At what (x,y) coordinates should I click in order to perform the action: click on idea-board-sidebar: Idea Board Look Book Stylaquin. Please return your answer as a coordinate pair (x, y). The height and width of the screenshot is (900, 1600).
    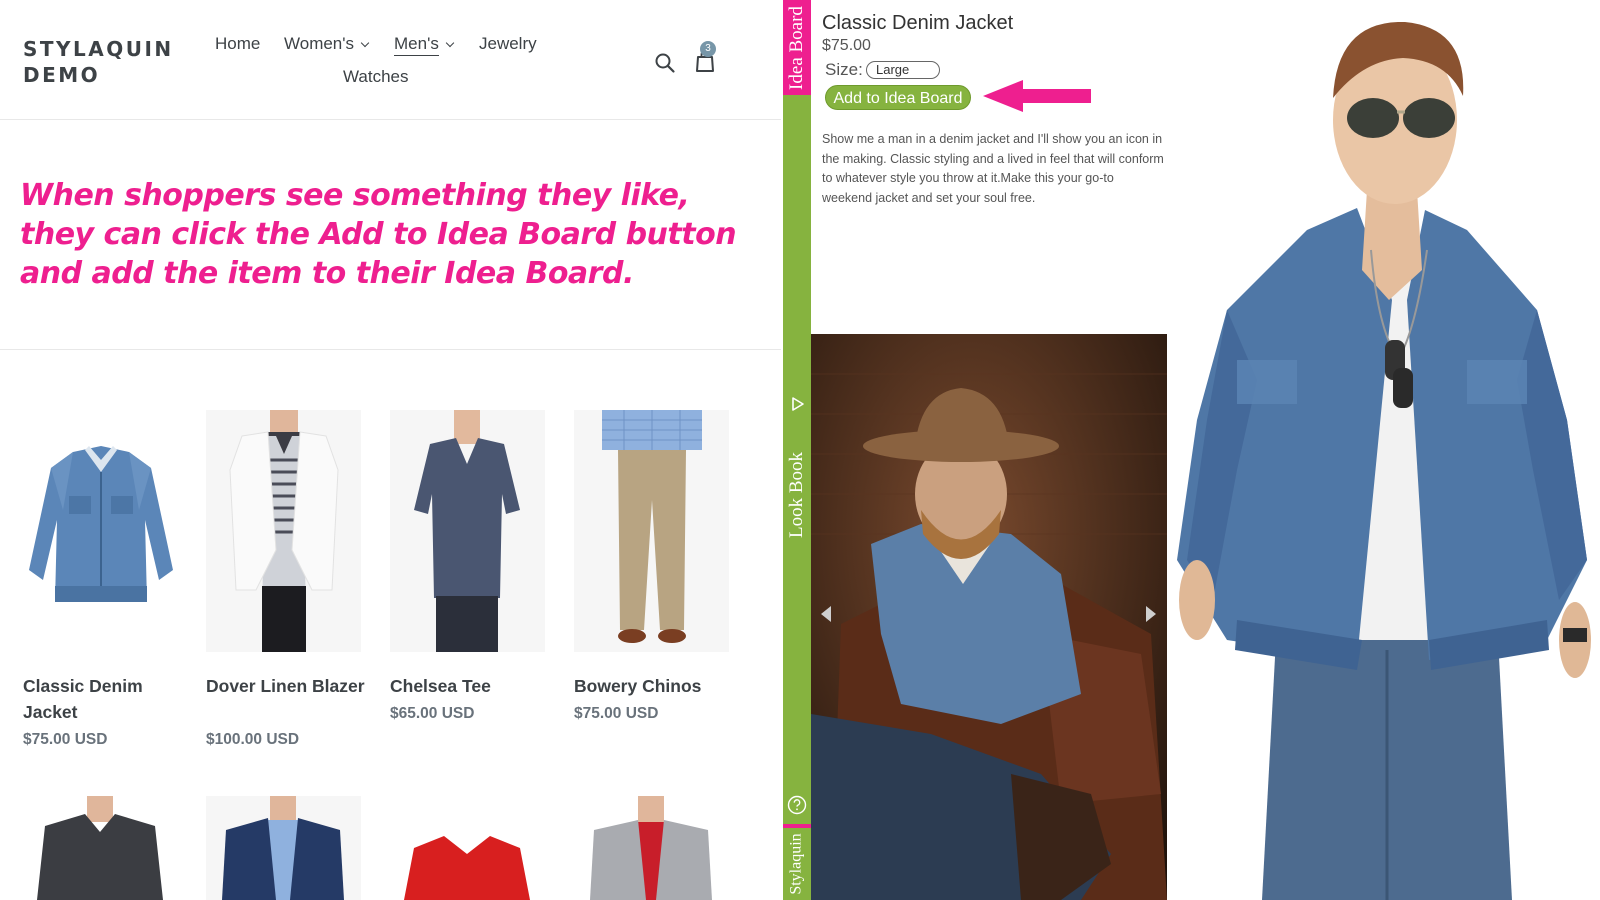
    Looking at the image, I should click on (797, 450).